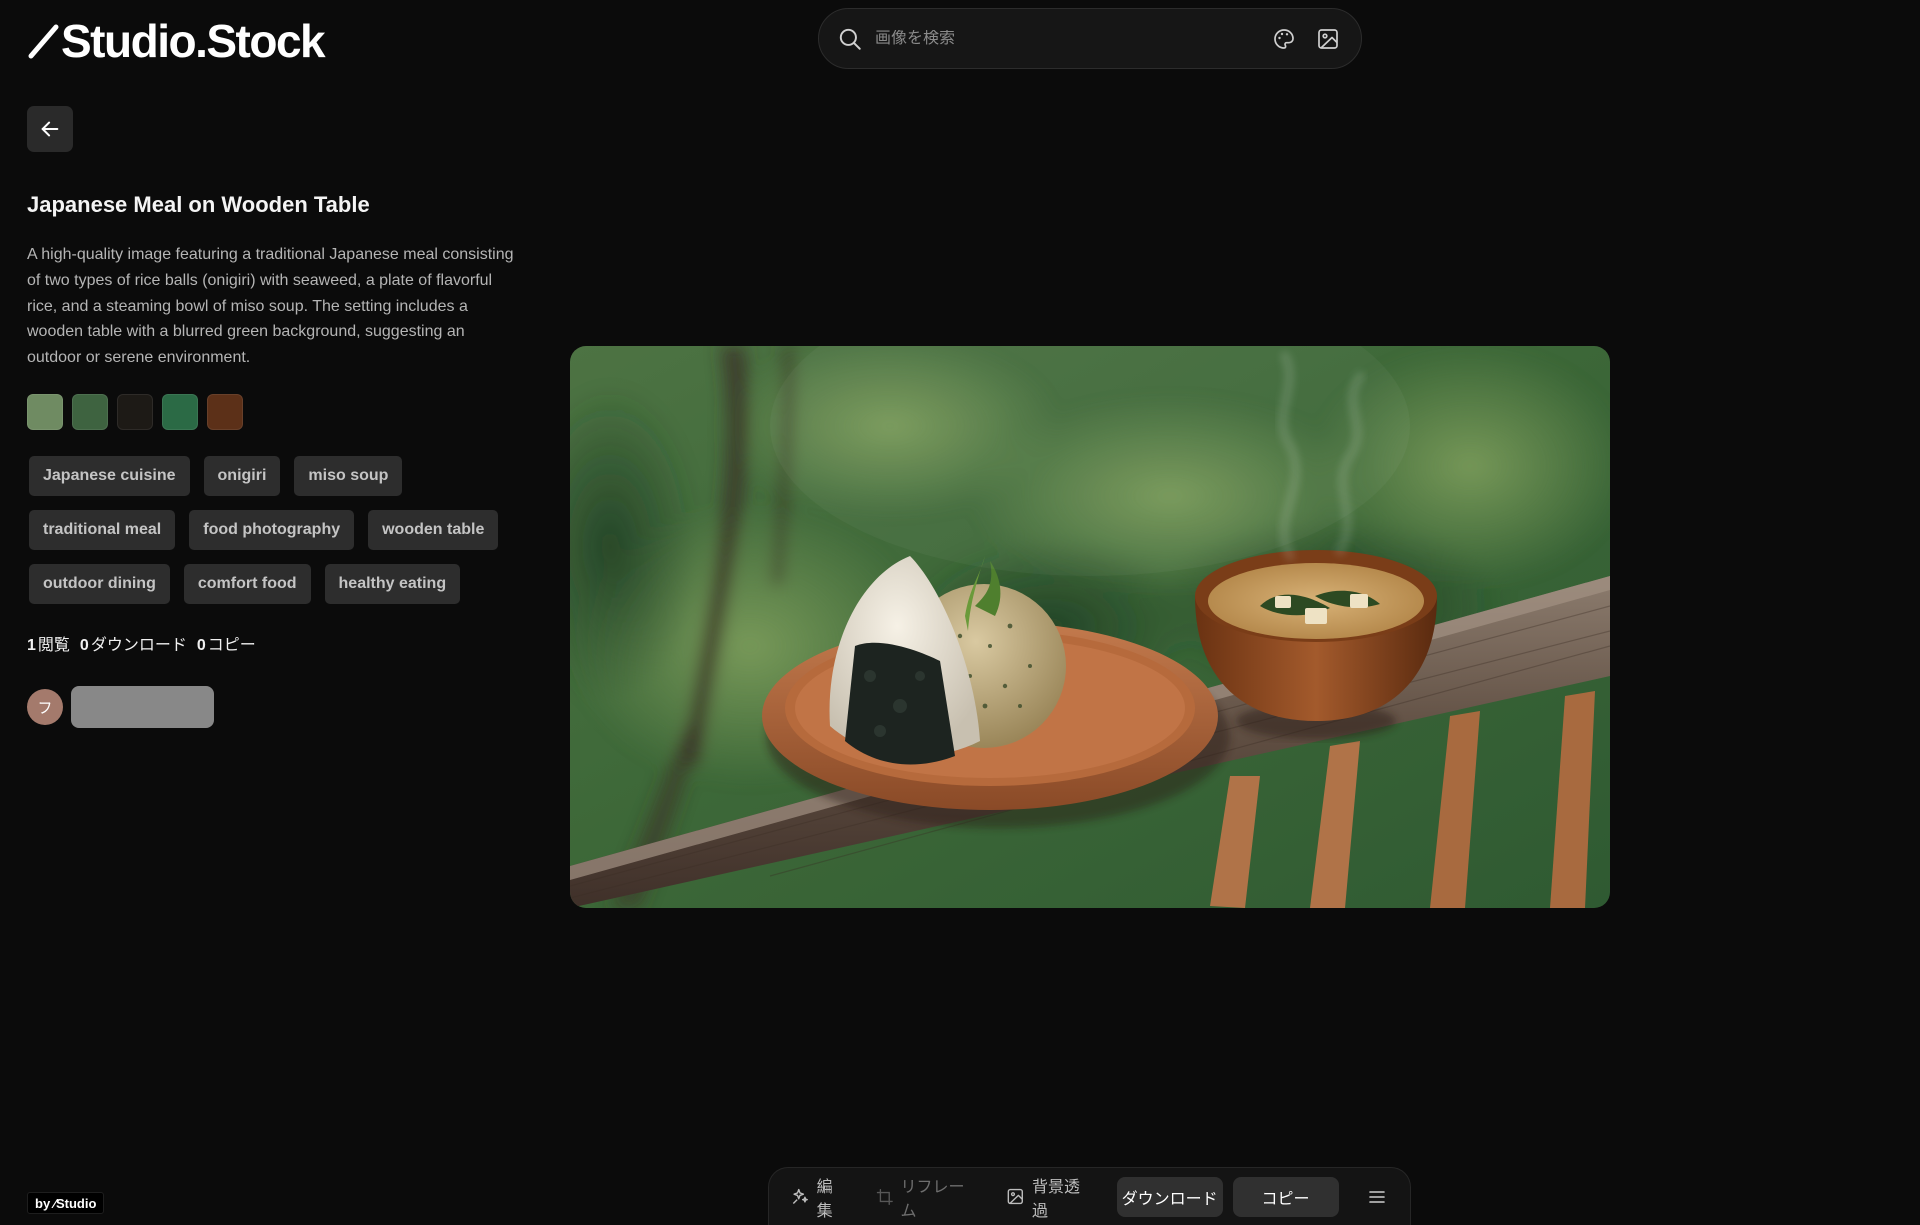  I want to click on edit-button: 編集, so click(819, 1197).